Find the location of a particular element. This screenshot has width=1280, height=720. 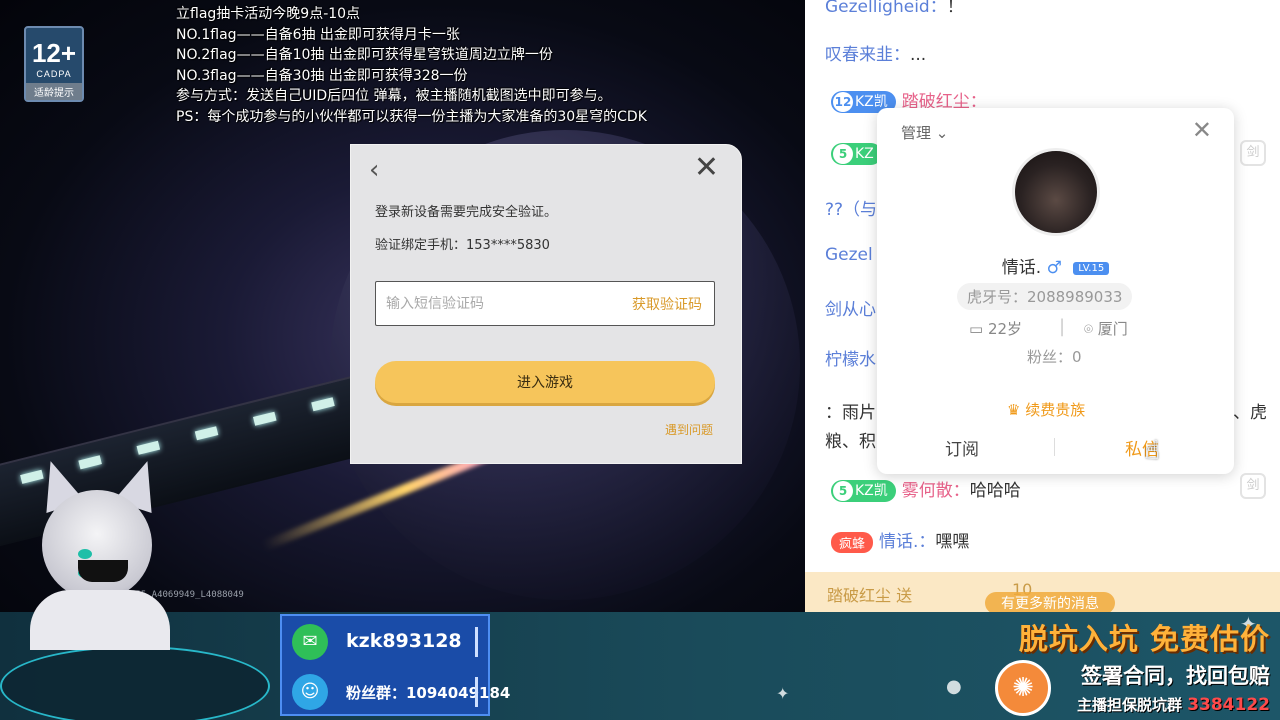

mascot-hoodie is located at coordinates (100, 620).